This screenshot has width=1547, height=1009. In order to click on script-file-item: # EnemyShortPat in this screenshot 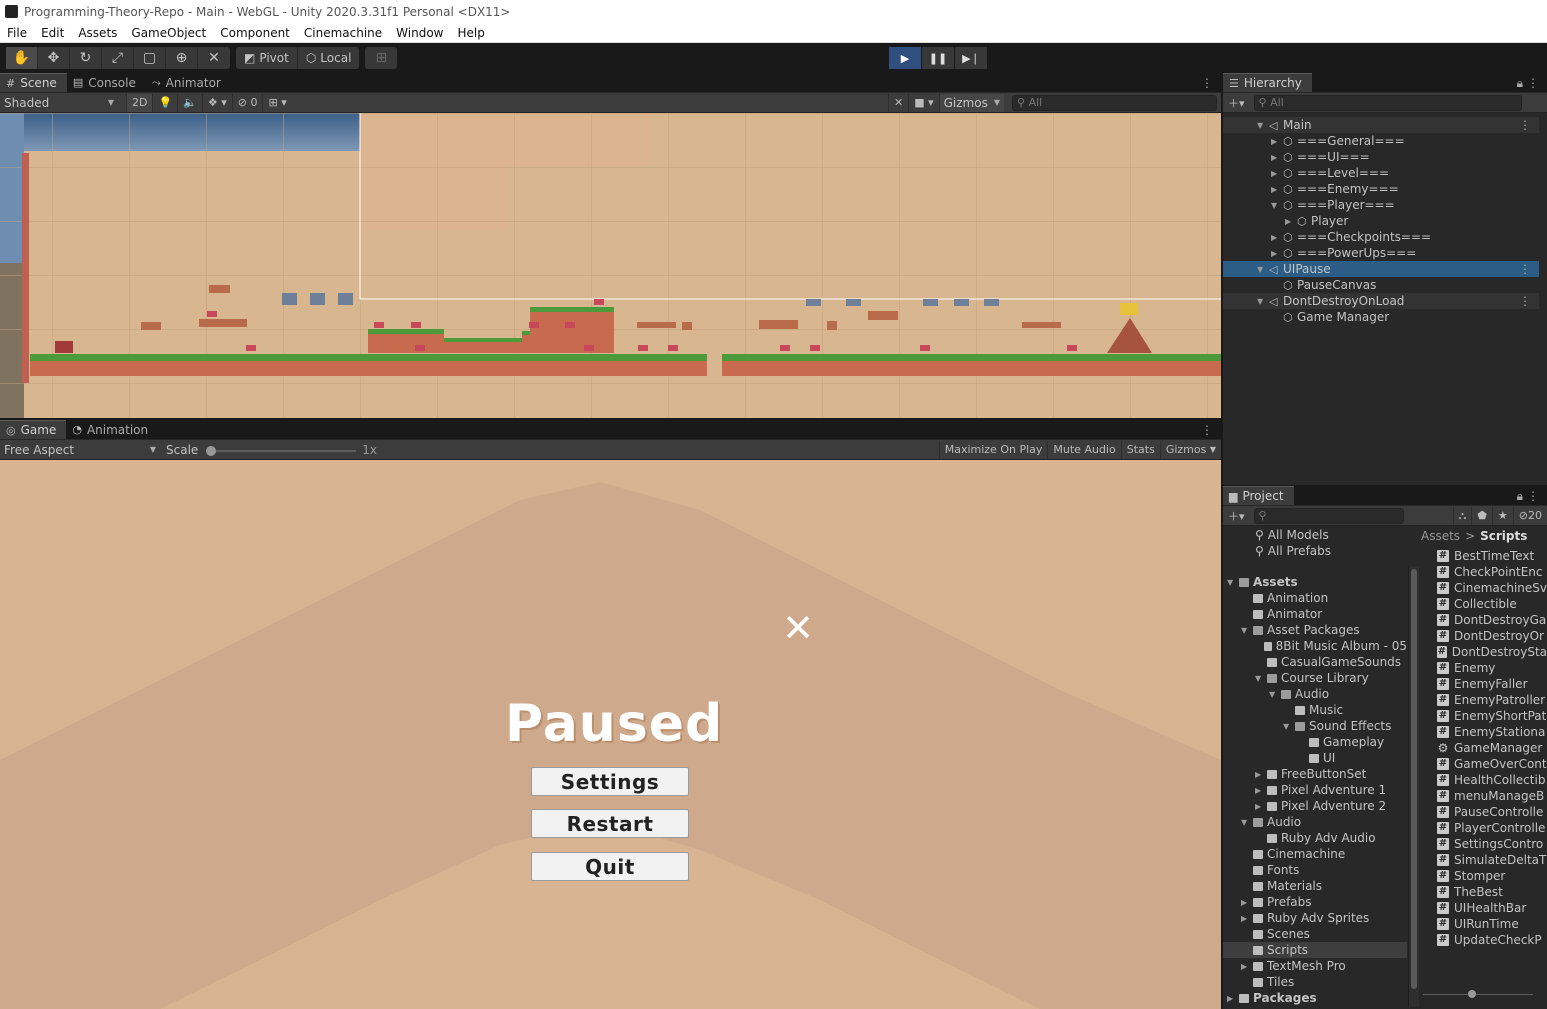, I will do `click(1492, 716)`.